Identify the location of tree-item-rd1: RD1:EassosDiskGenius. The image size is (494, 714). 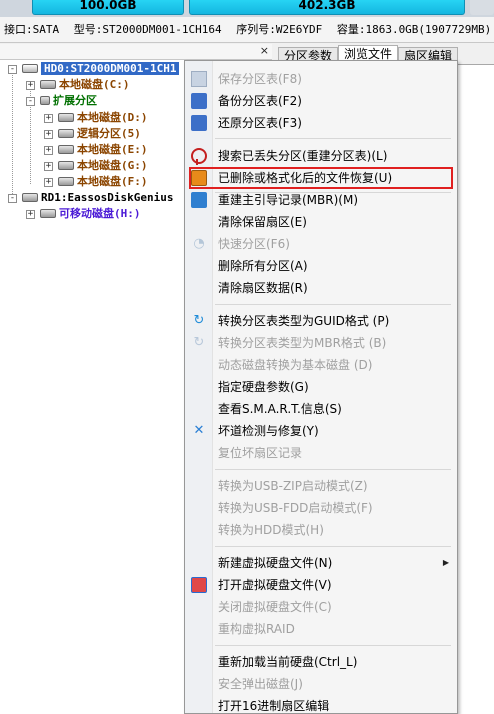
(97, 198).